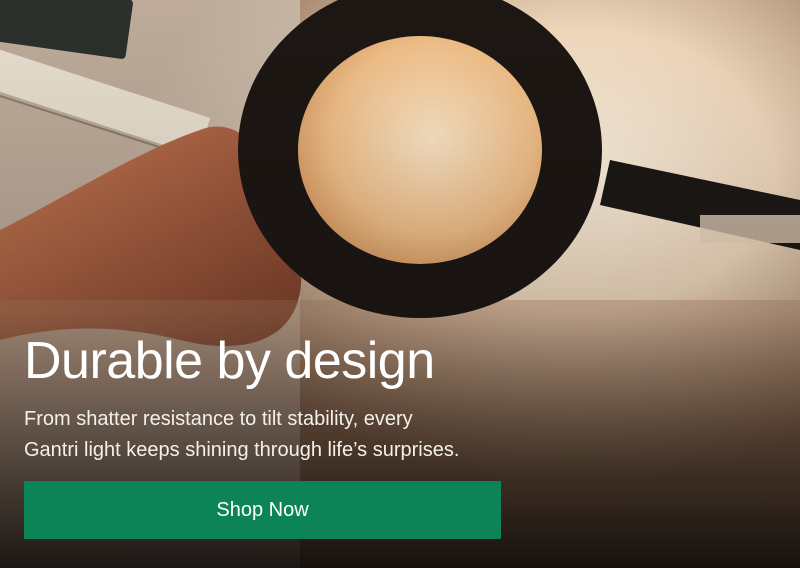  What do you see at coordinates (229, 361) in the screenshot?
I see `hero-title: Durable by design` at bounding box center [229, 361].